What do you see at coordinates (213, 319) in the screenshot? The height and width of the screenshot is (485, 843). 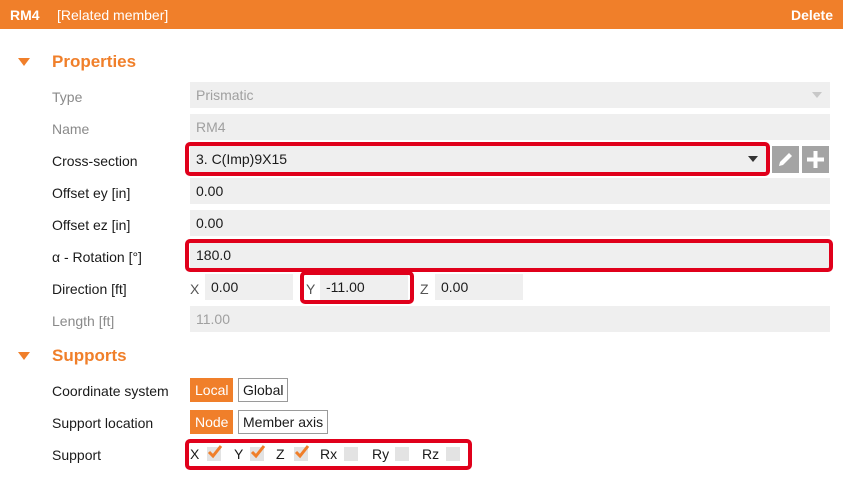 I see `length-value: 11.00` at bounding box center [213, 319].